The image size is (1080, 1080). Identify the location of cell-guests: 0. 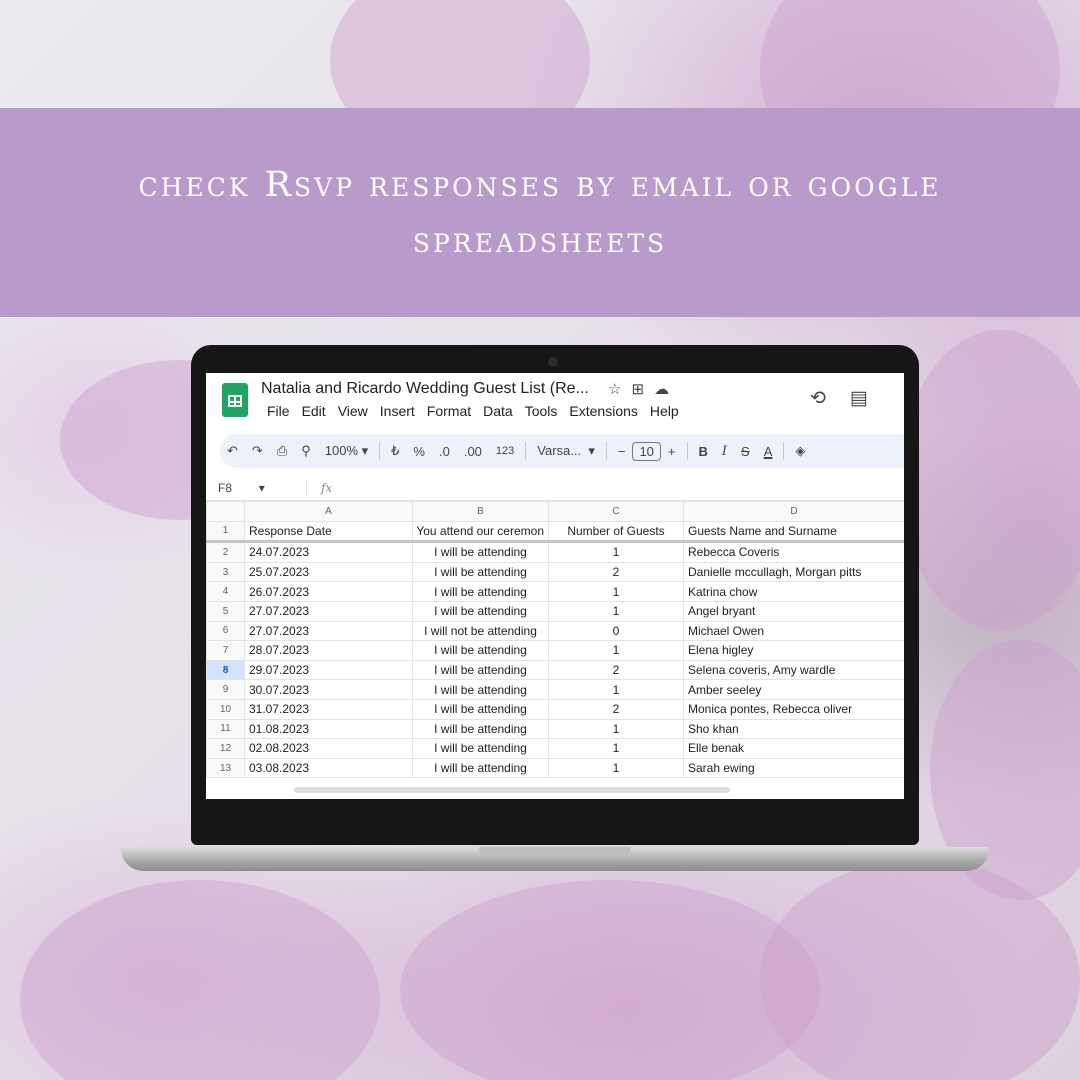
(616, 631).